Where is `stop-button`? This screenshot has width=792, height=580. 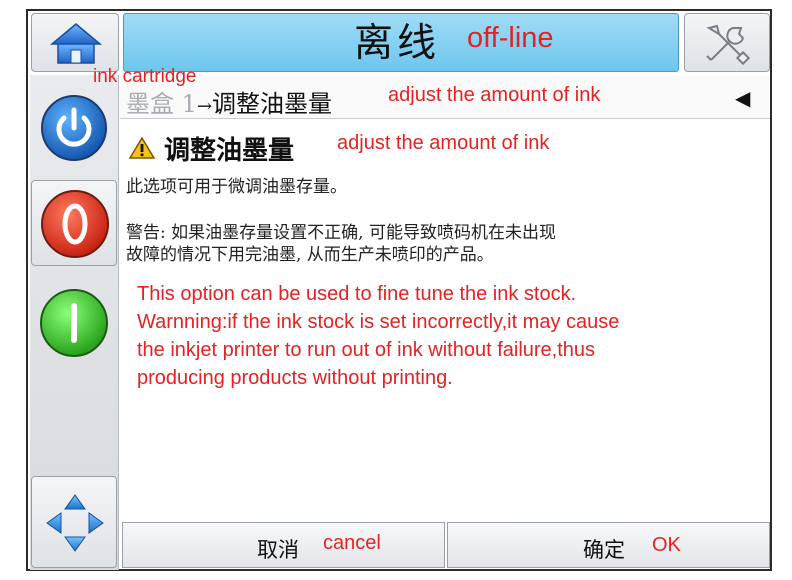
stop-button is located at coordinates (74, 223).